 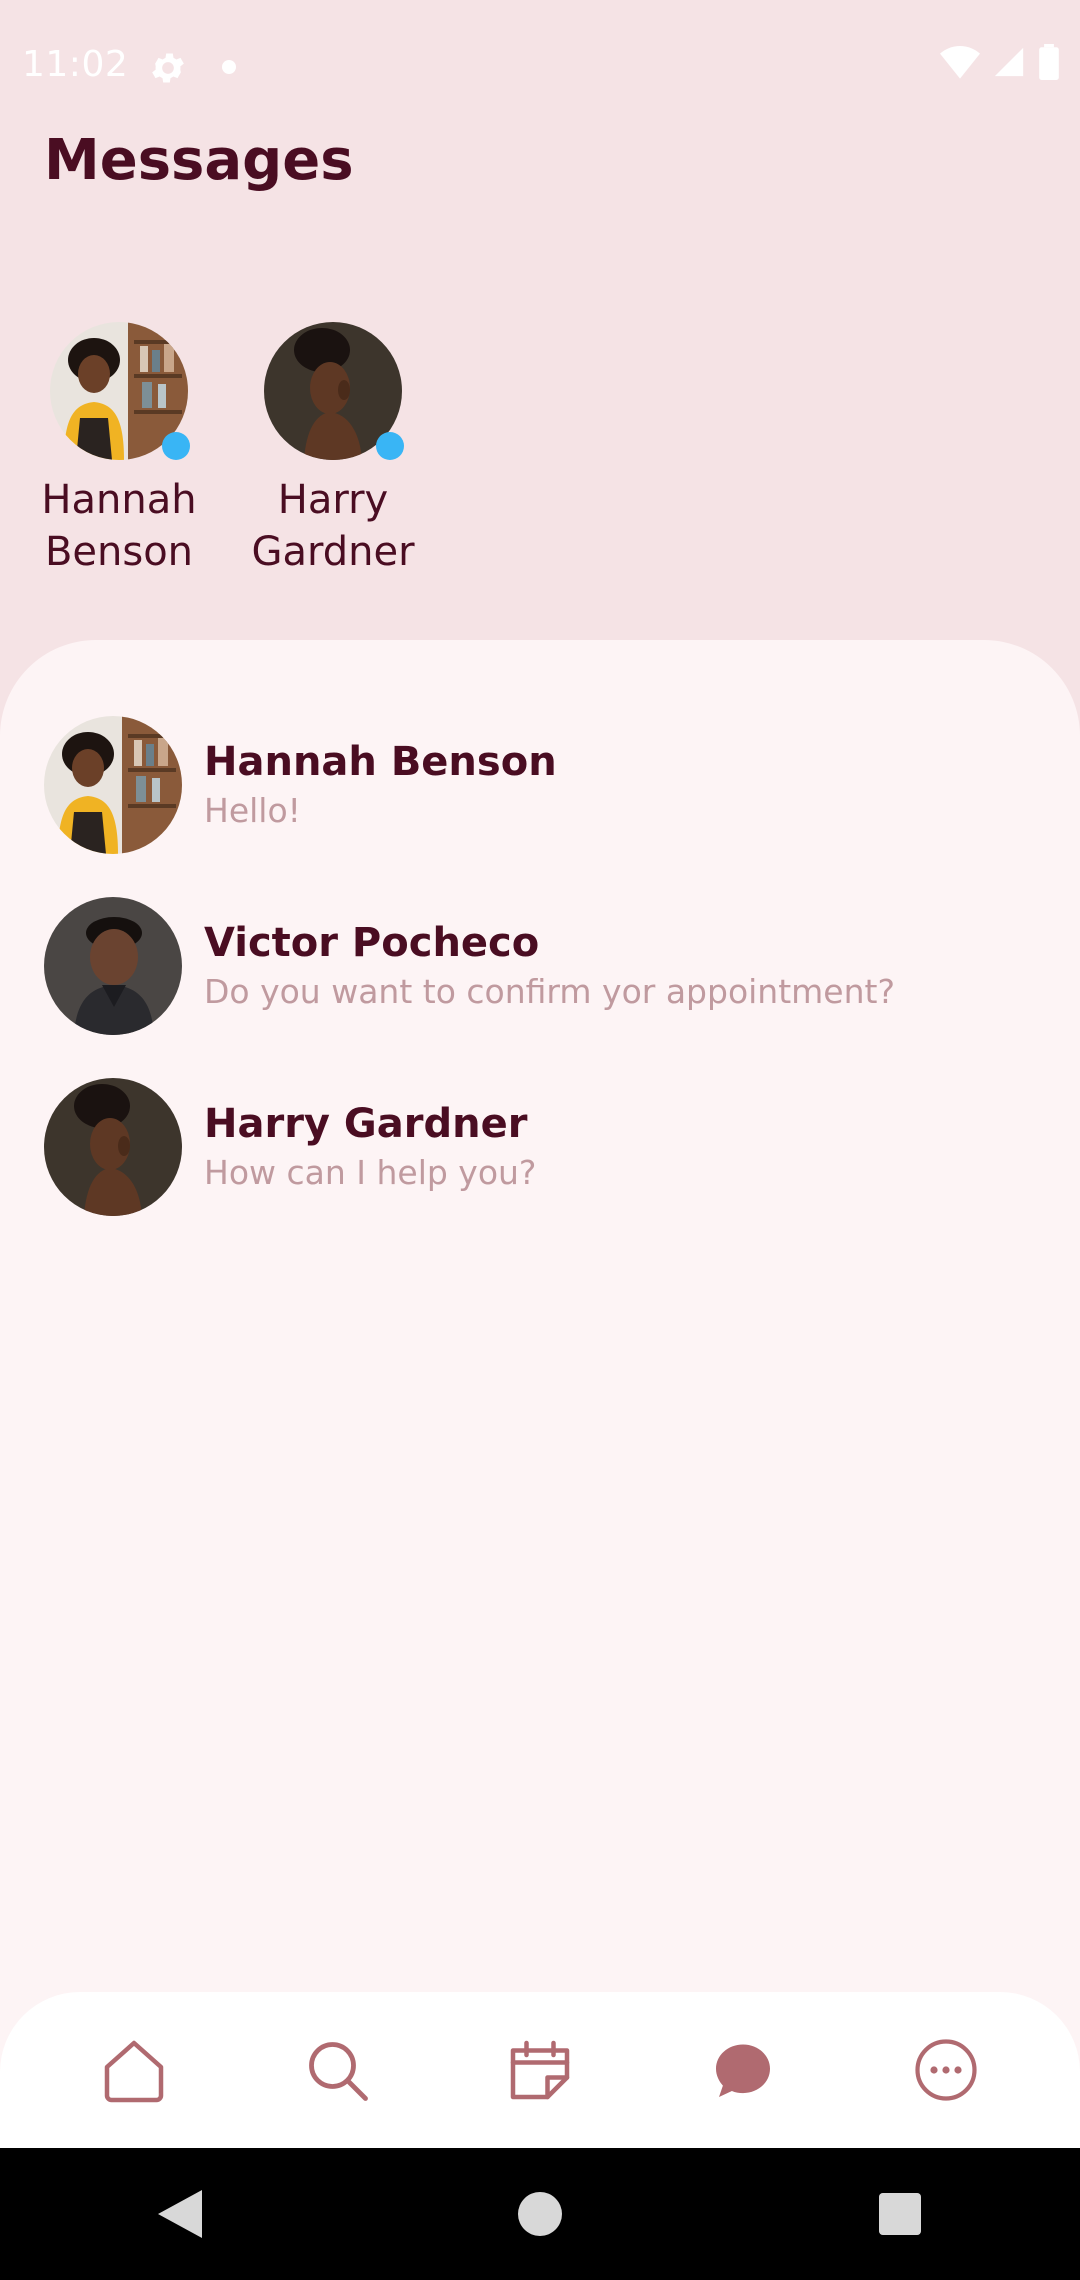 I want to click on cell-signal-icon, so click(x=1009, y=62).